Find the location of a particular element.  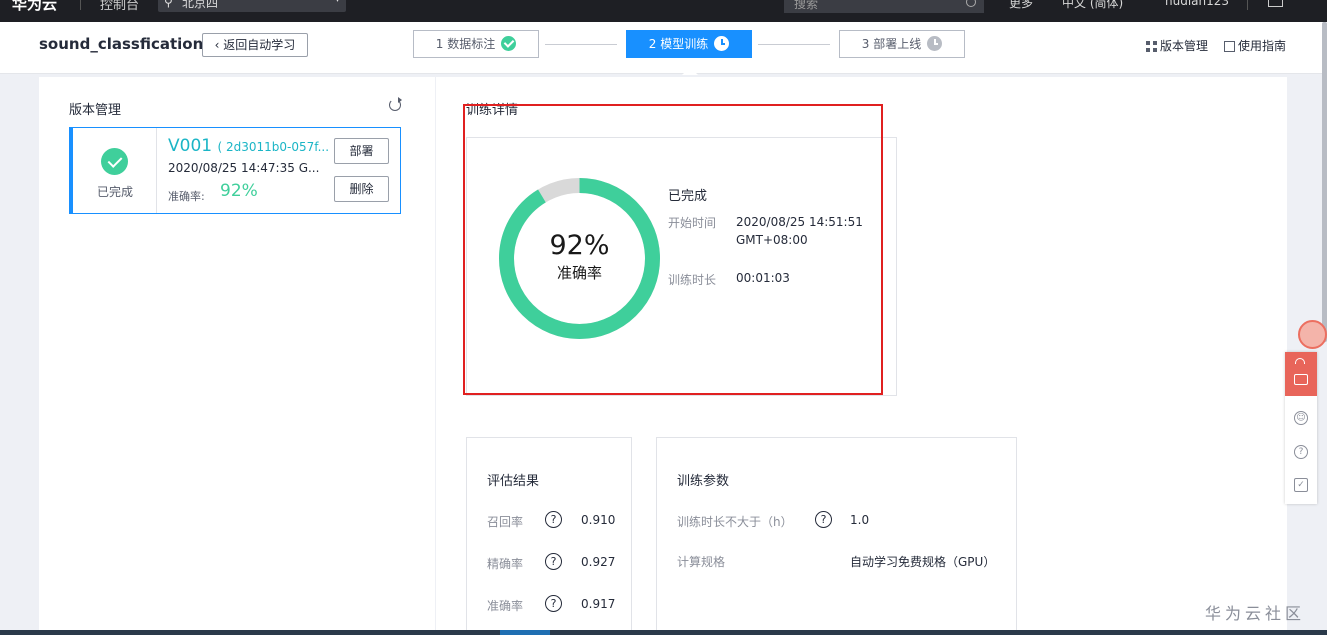

version-accuracy-label: 准确率: is located at coordinates (186, 196).